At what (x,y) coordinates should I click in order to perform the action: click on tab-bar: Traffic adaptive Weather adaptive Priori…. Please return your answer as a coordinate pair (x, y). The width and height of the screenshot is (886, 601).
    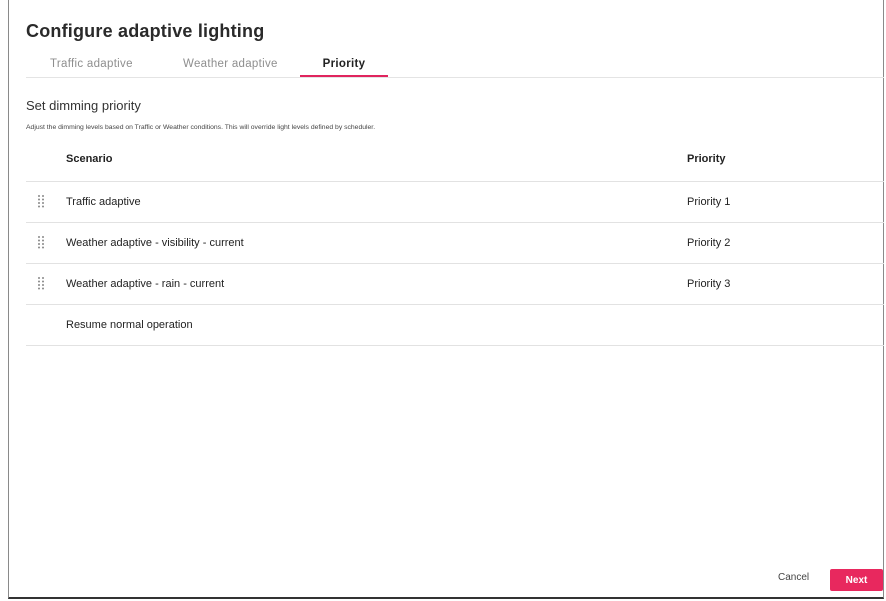
    Looking at the image, I should click on (455, 65).